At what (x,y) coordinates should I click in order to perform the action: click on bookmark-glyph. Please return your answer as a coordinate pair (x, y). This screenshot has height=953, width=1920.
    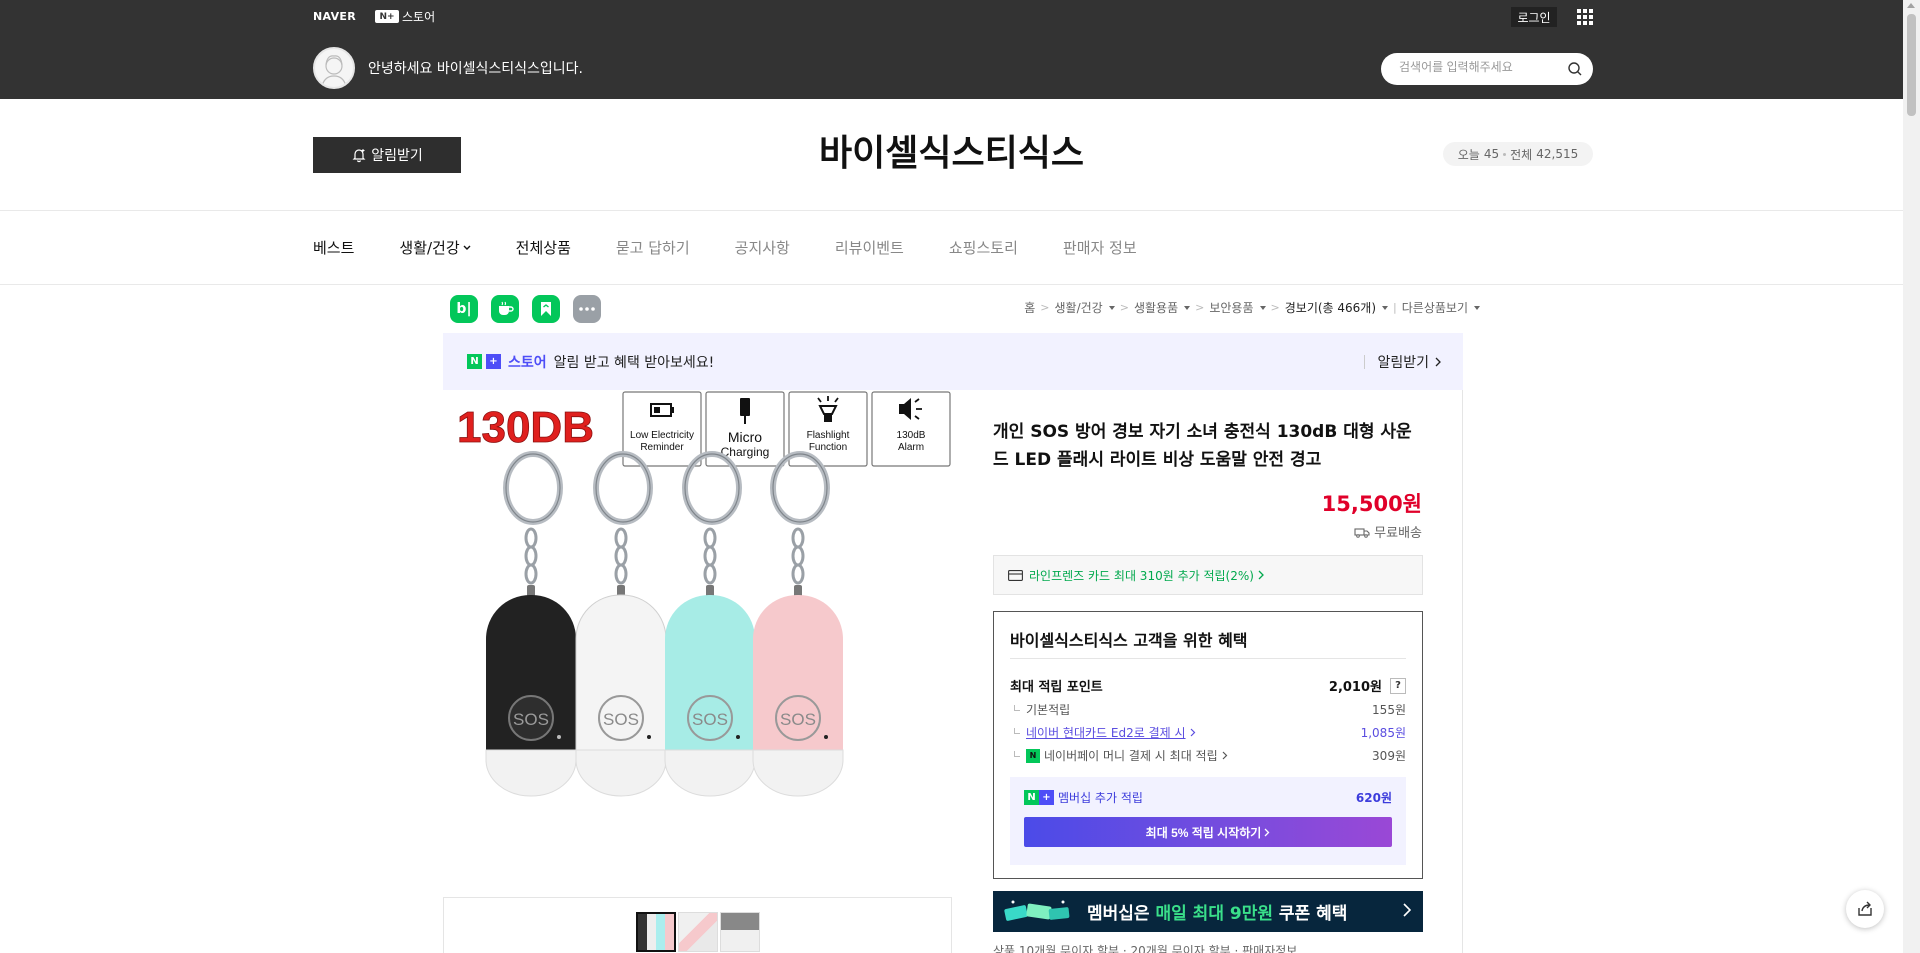
    Looking at the image, I should click on (546, 309).